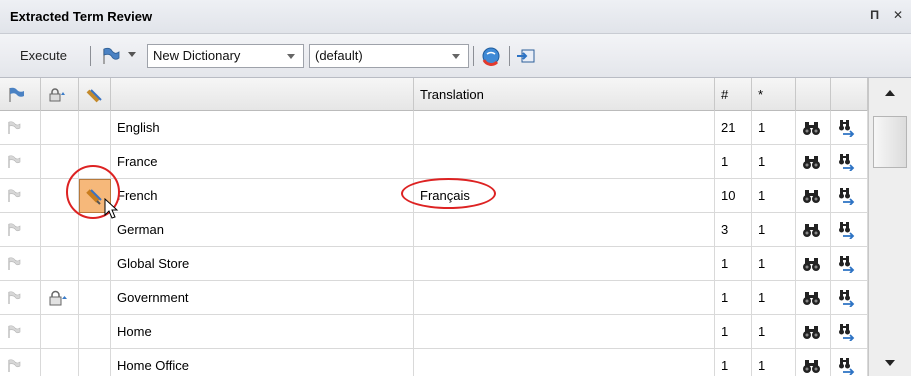 This screenshot has width=911, height=376. Describe the element at coordinates (262, 162) in the screenshot. I see `term-cell: France` at that location.